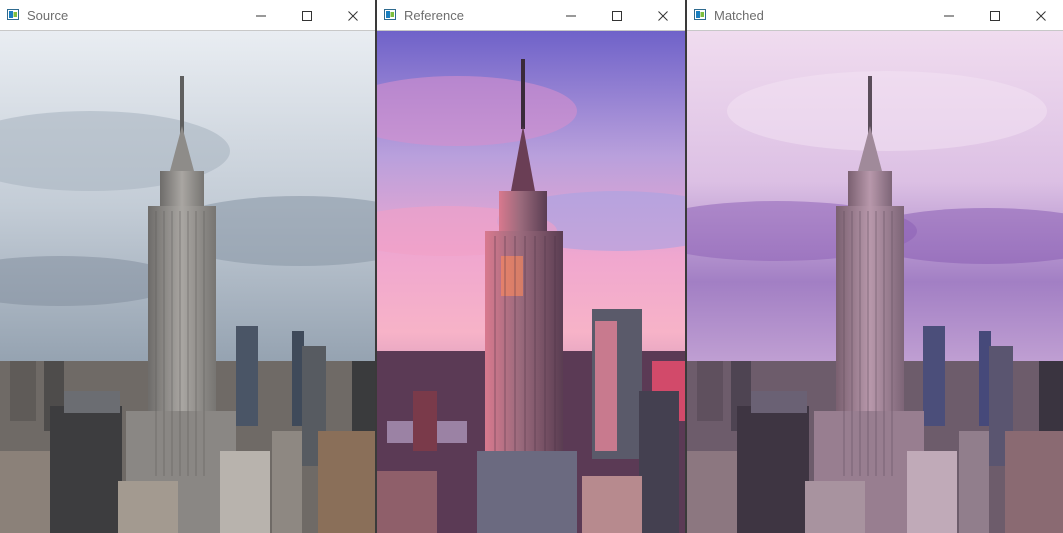  I want to click on window-title: Source, so click(48, 15).